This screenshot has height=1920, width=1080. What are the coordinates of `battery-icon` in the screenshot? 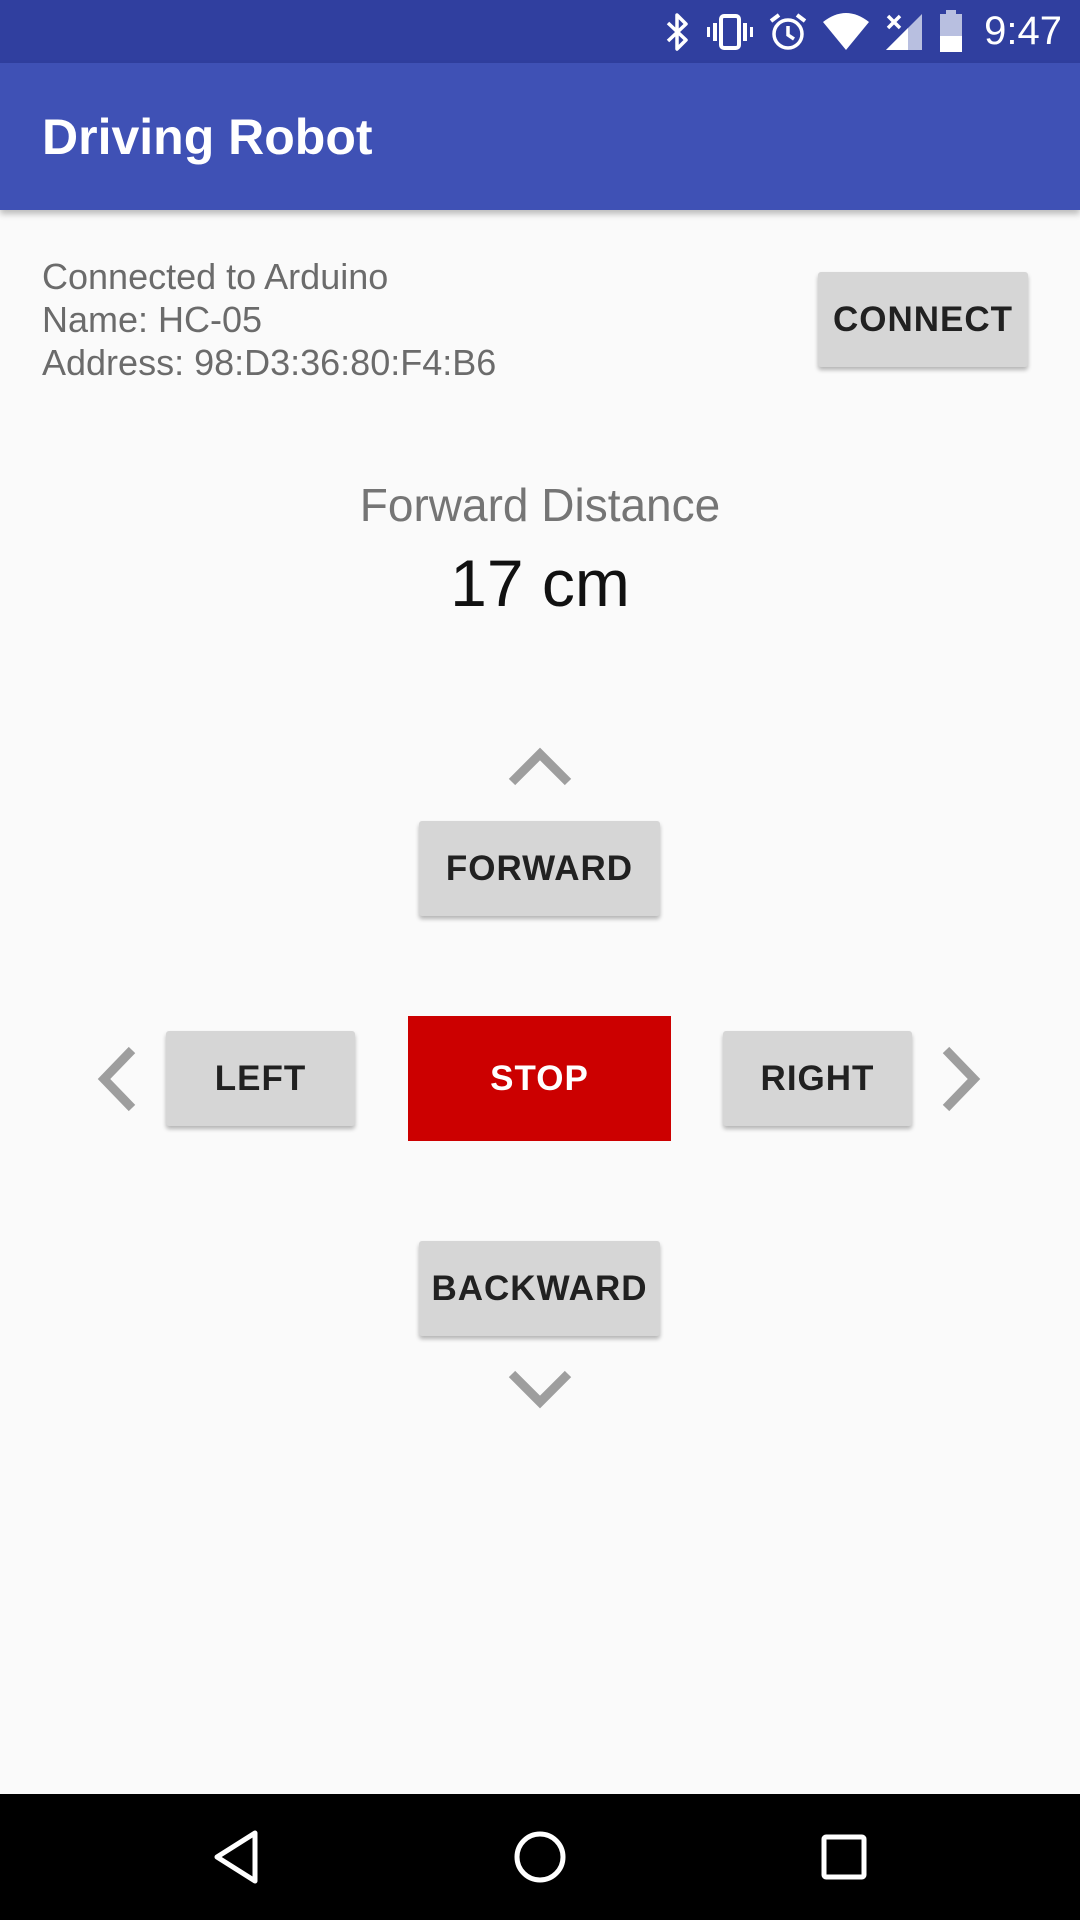 It's located at (951, 31).